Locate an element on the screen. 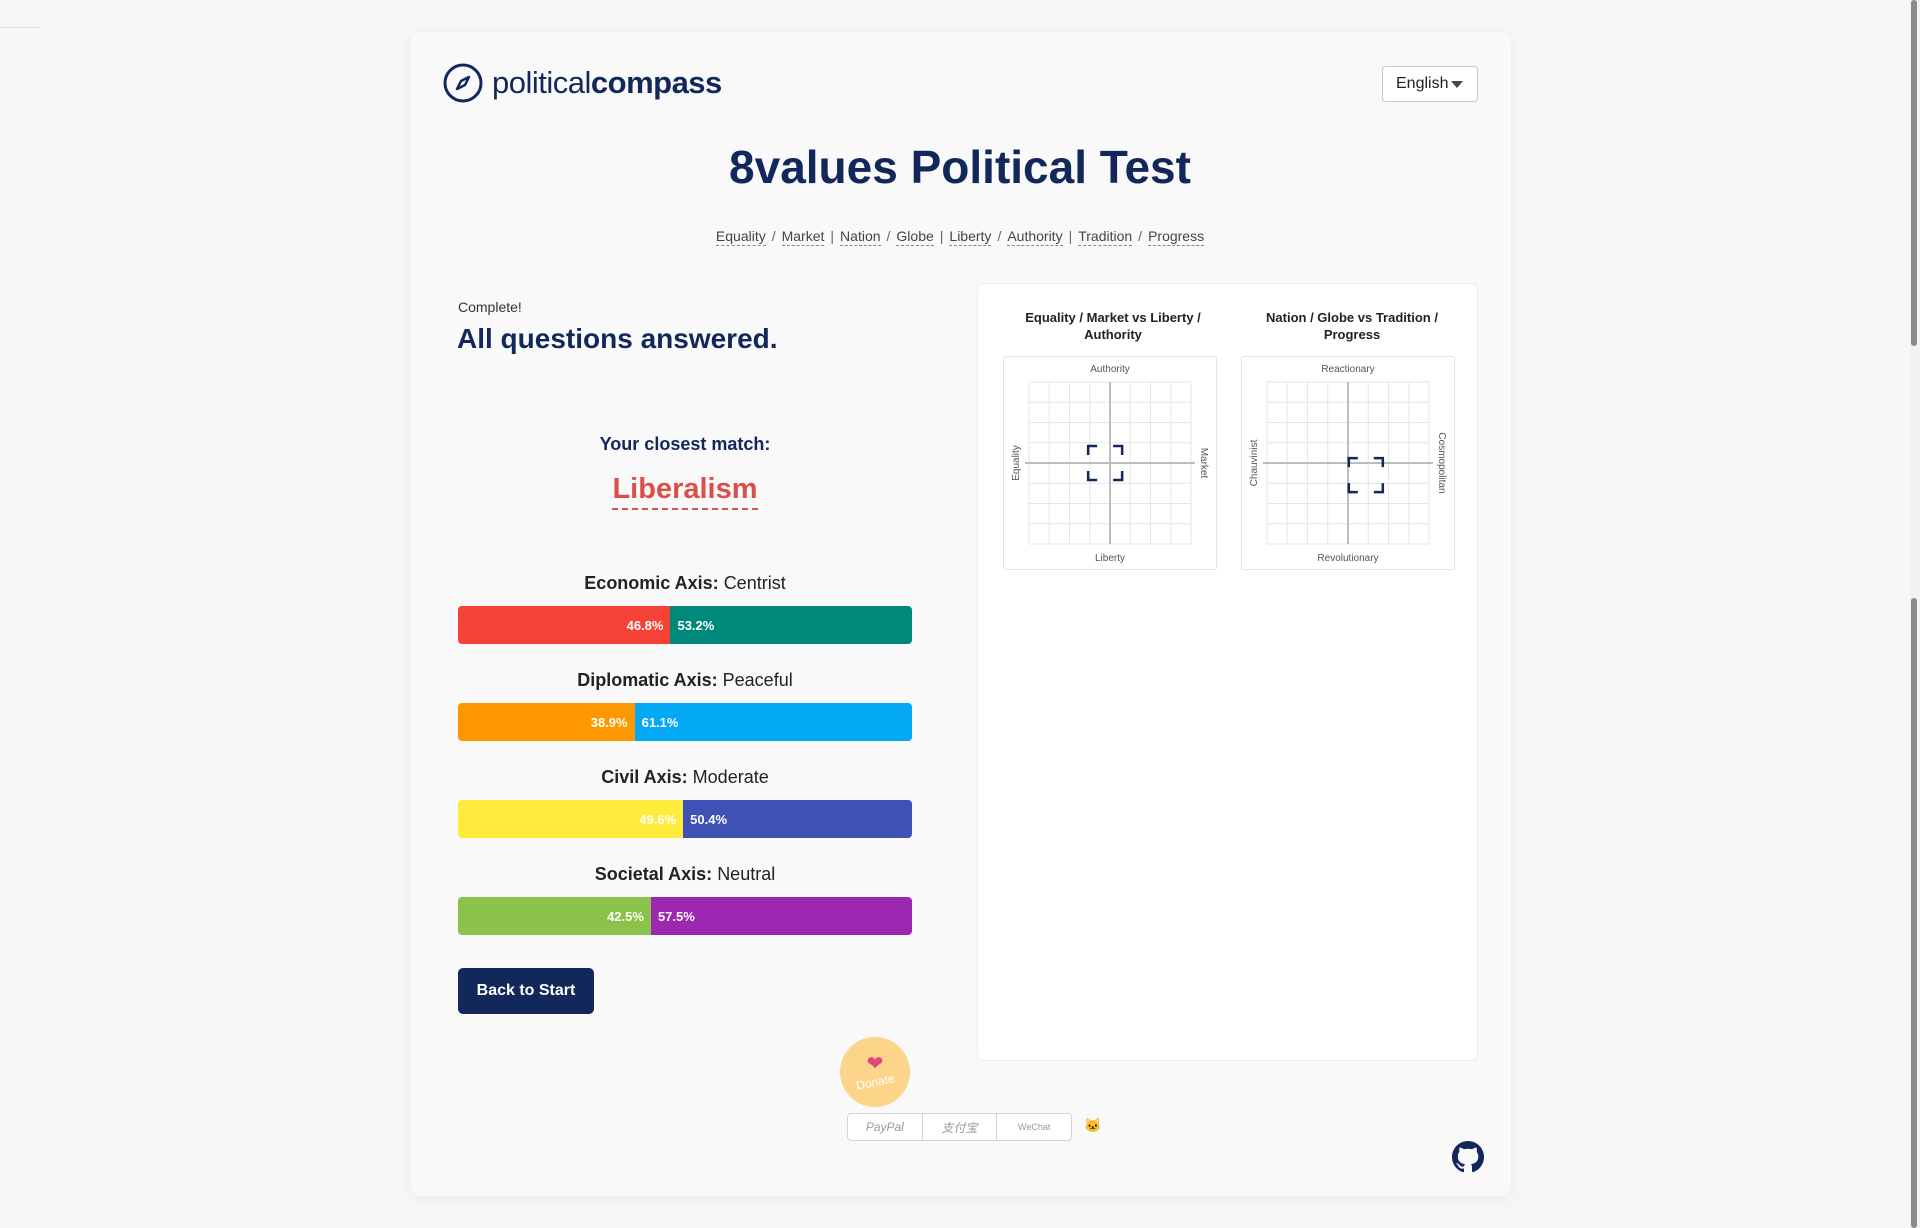  chevron-down-icon is located at coordinates (1457, 84).